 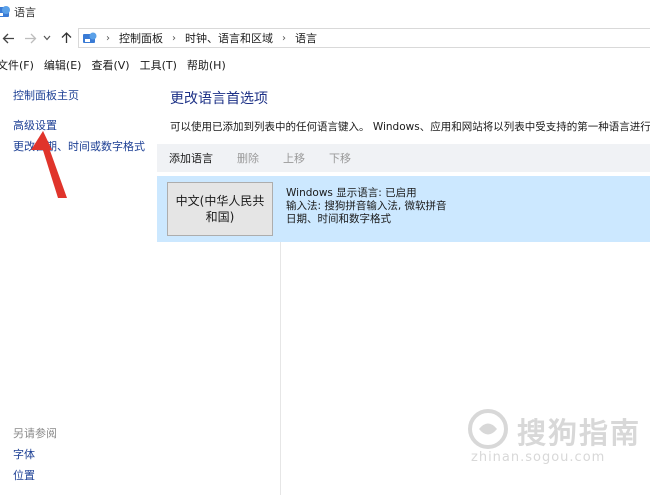 I want to click on menu-help: 帮助(H), so click(x=206, y=65).